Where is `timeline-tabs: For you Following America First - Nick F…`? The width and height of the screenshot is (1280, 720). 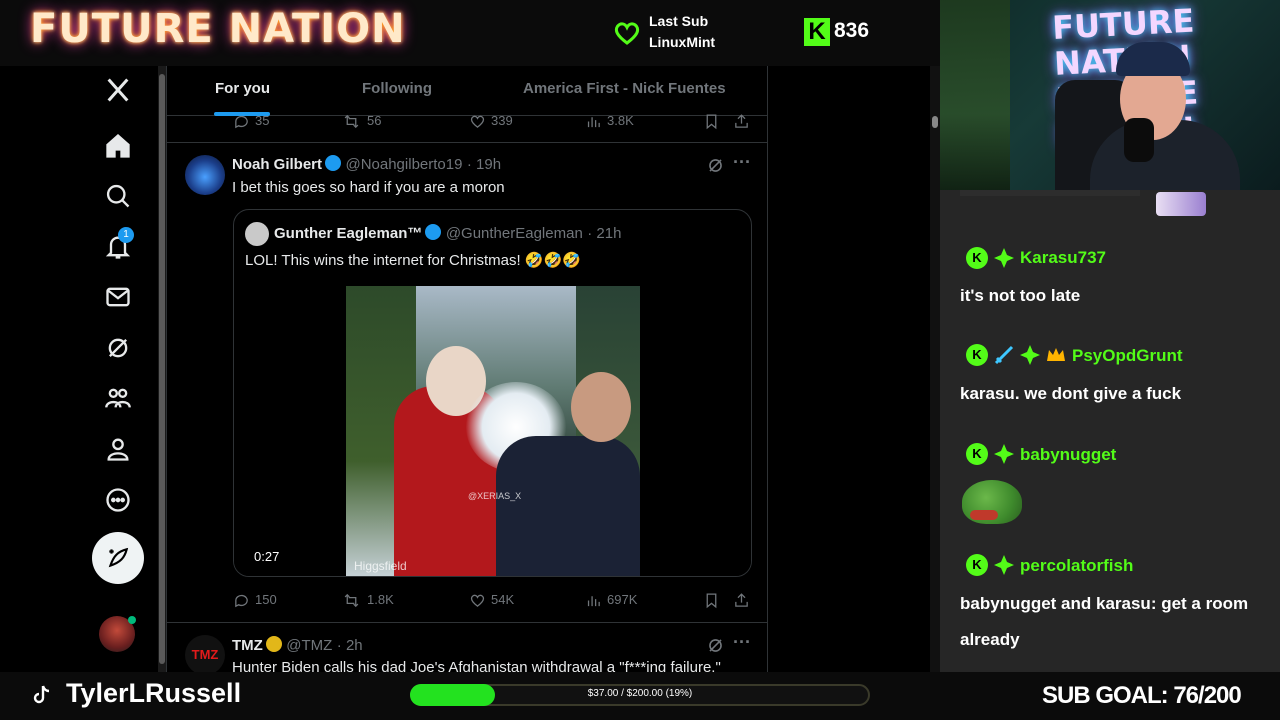
timeline-tabs: For you Following America First - Nick F… is located at coordinates (467, 91).